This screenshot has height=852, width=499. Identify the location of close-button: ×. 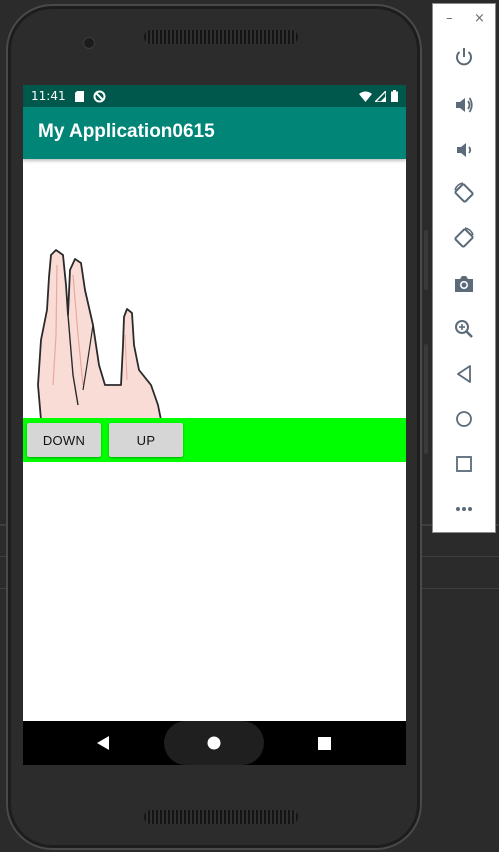
(479, 19).